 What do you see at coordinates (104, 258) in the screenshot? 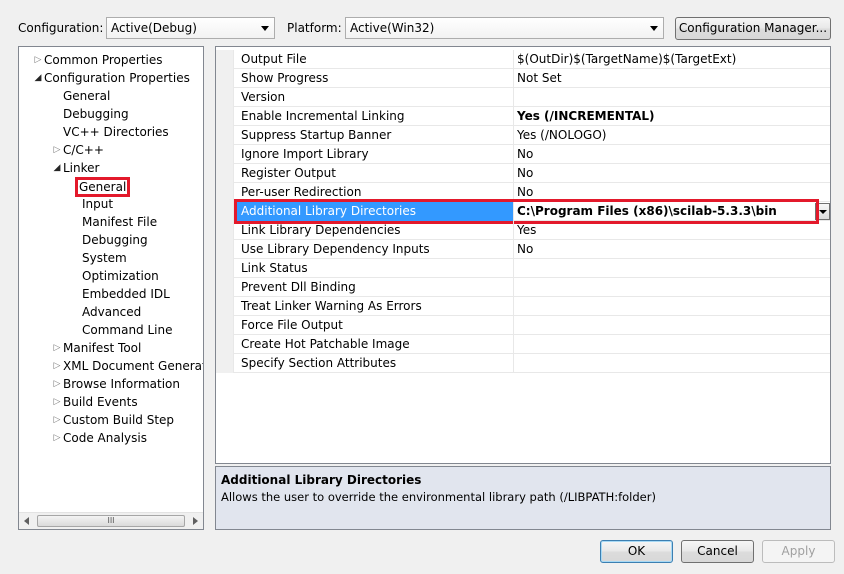
I see `tree-item-label: System` at bounding box center [104, 258].